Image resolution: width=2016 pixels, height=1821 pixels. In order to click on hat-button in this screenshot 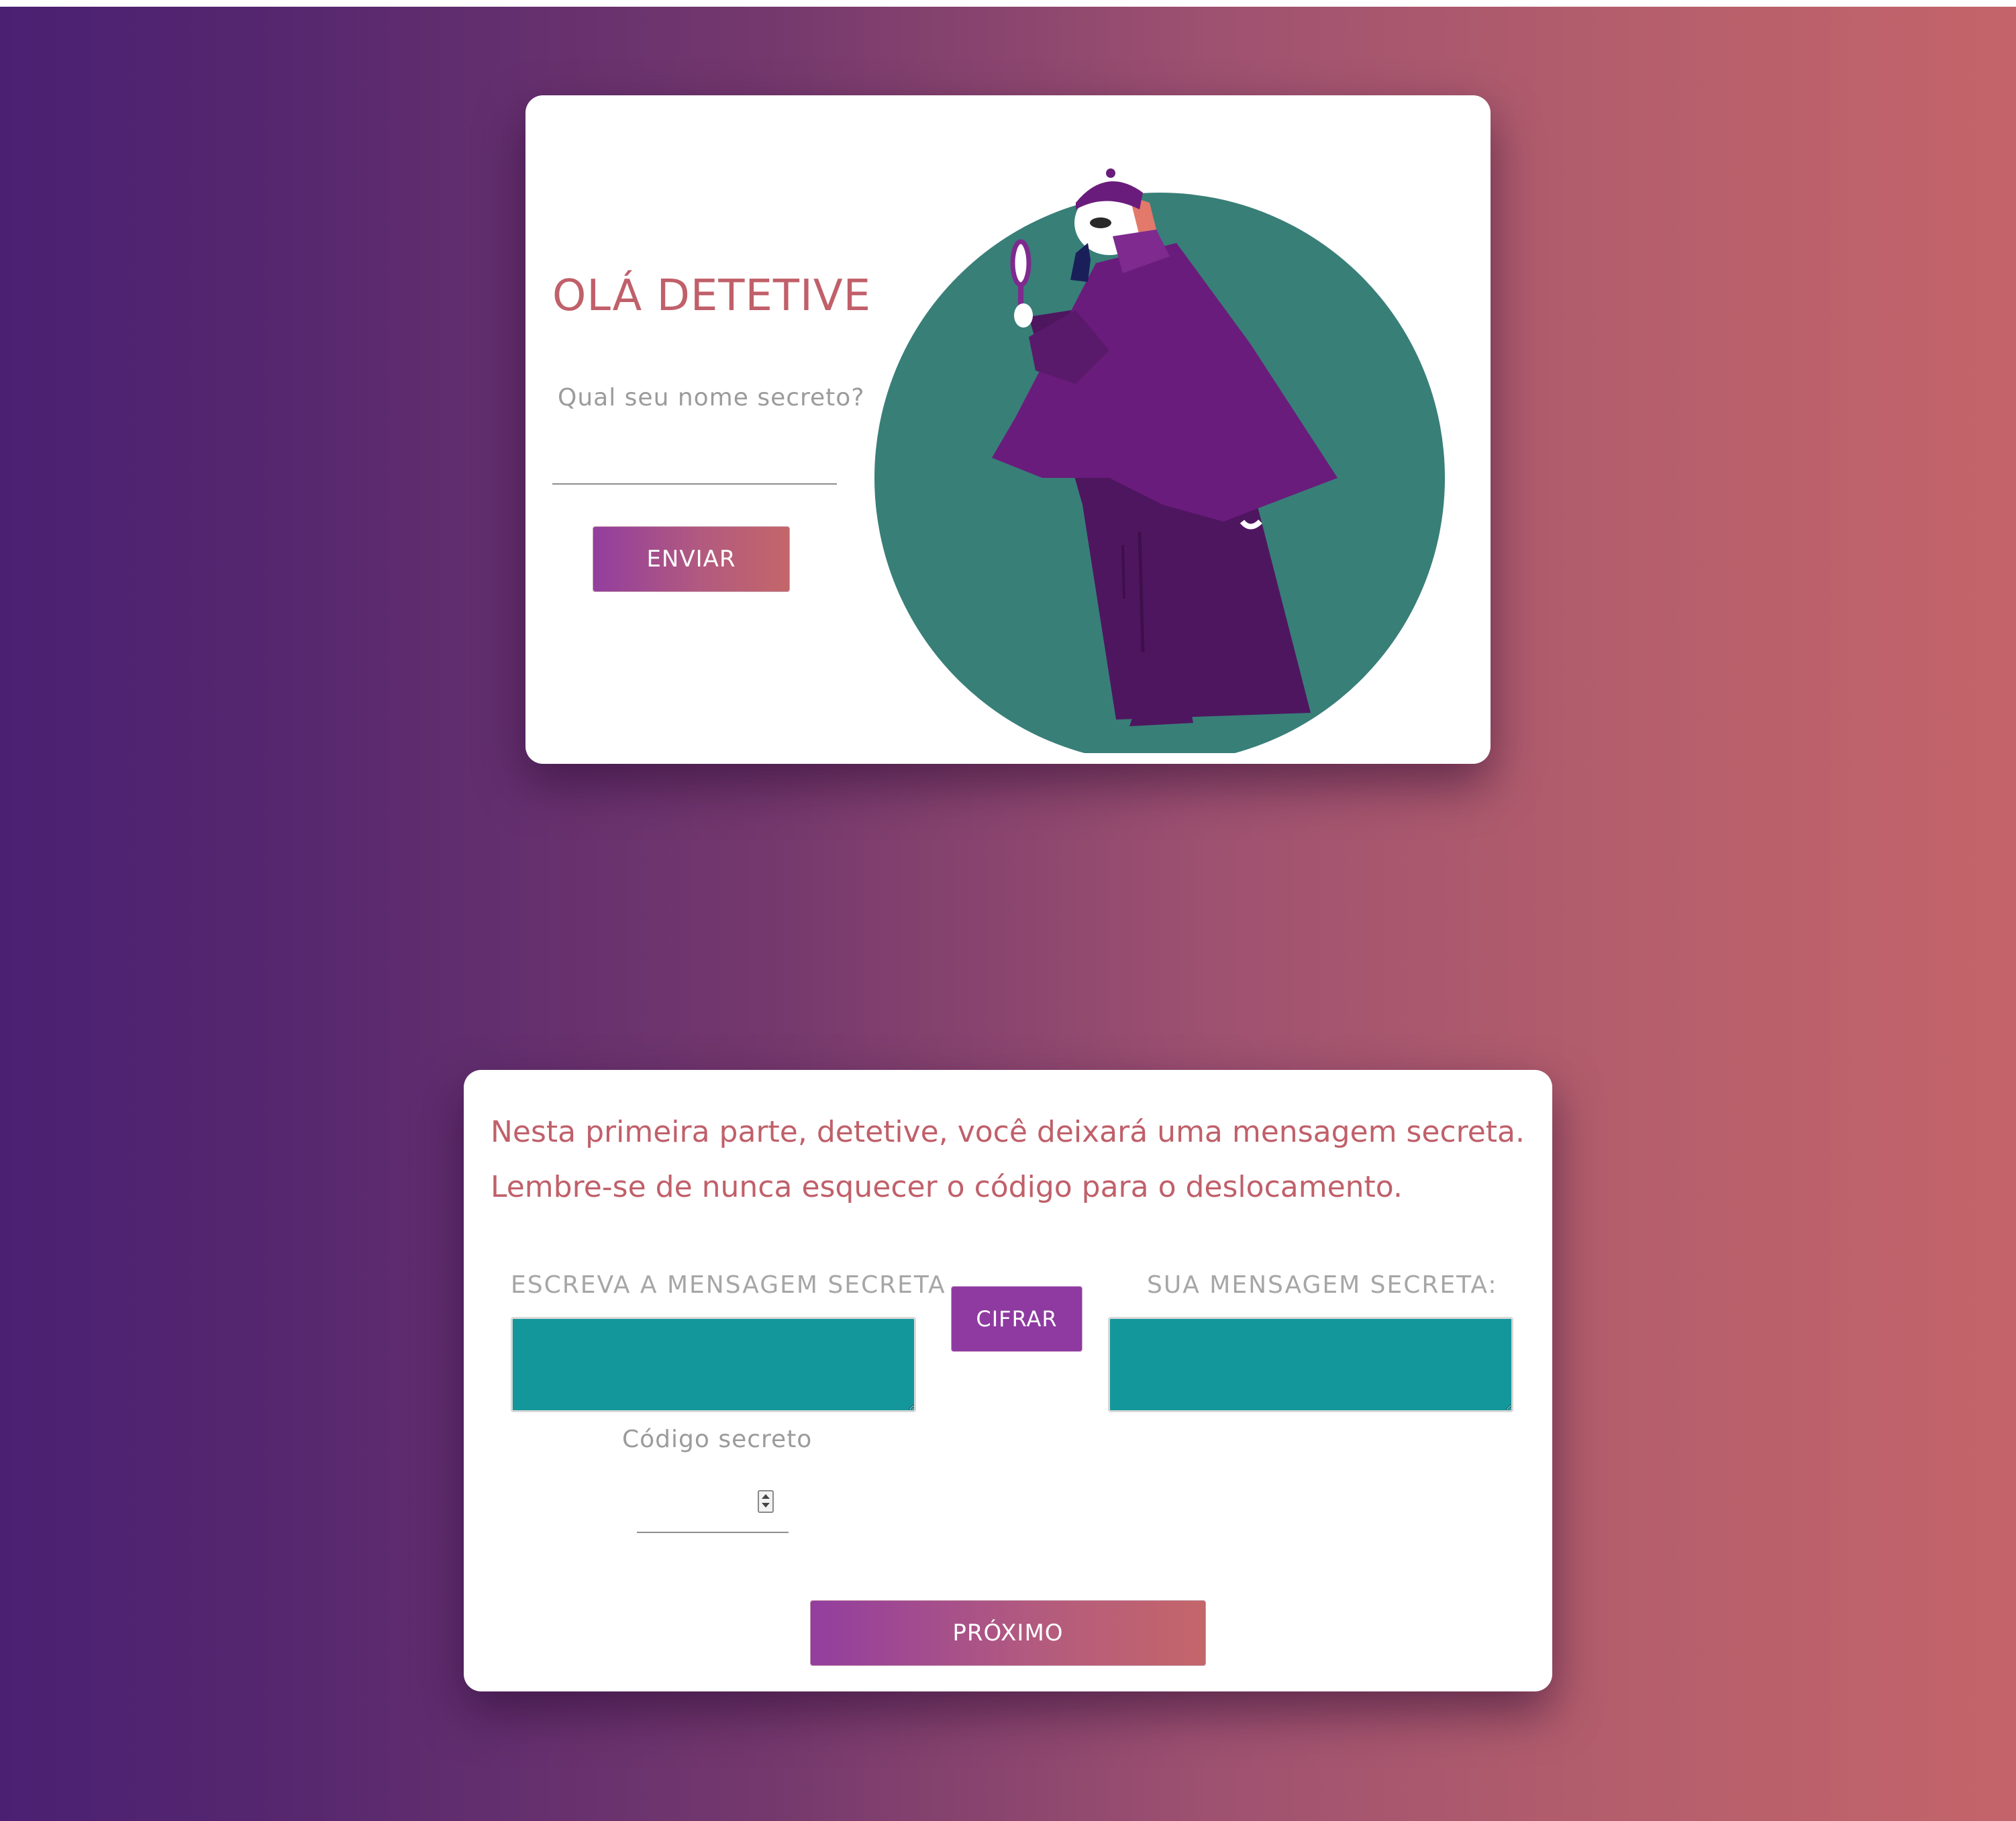, I will do `click(1110, 173)`.